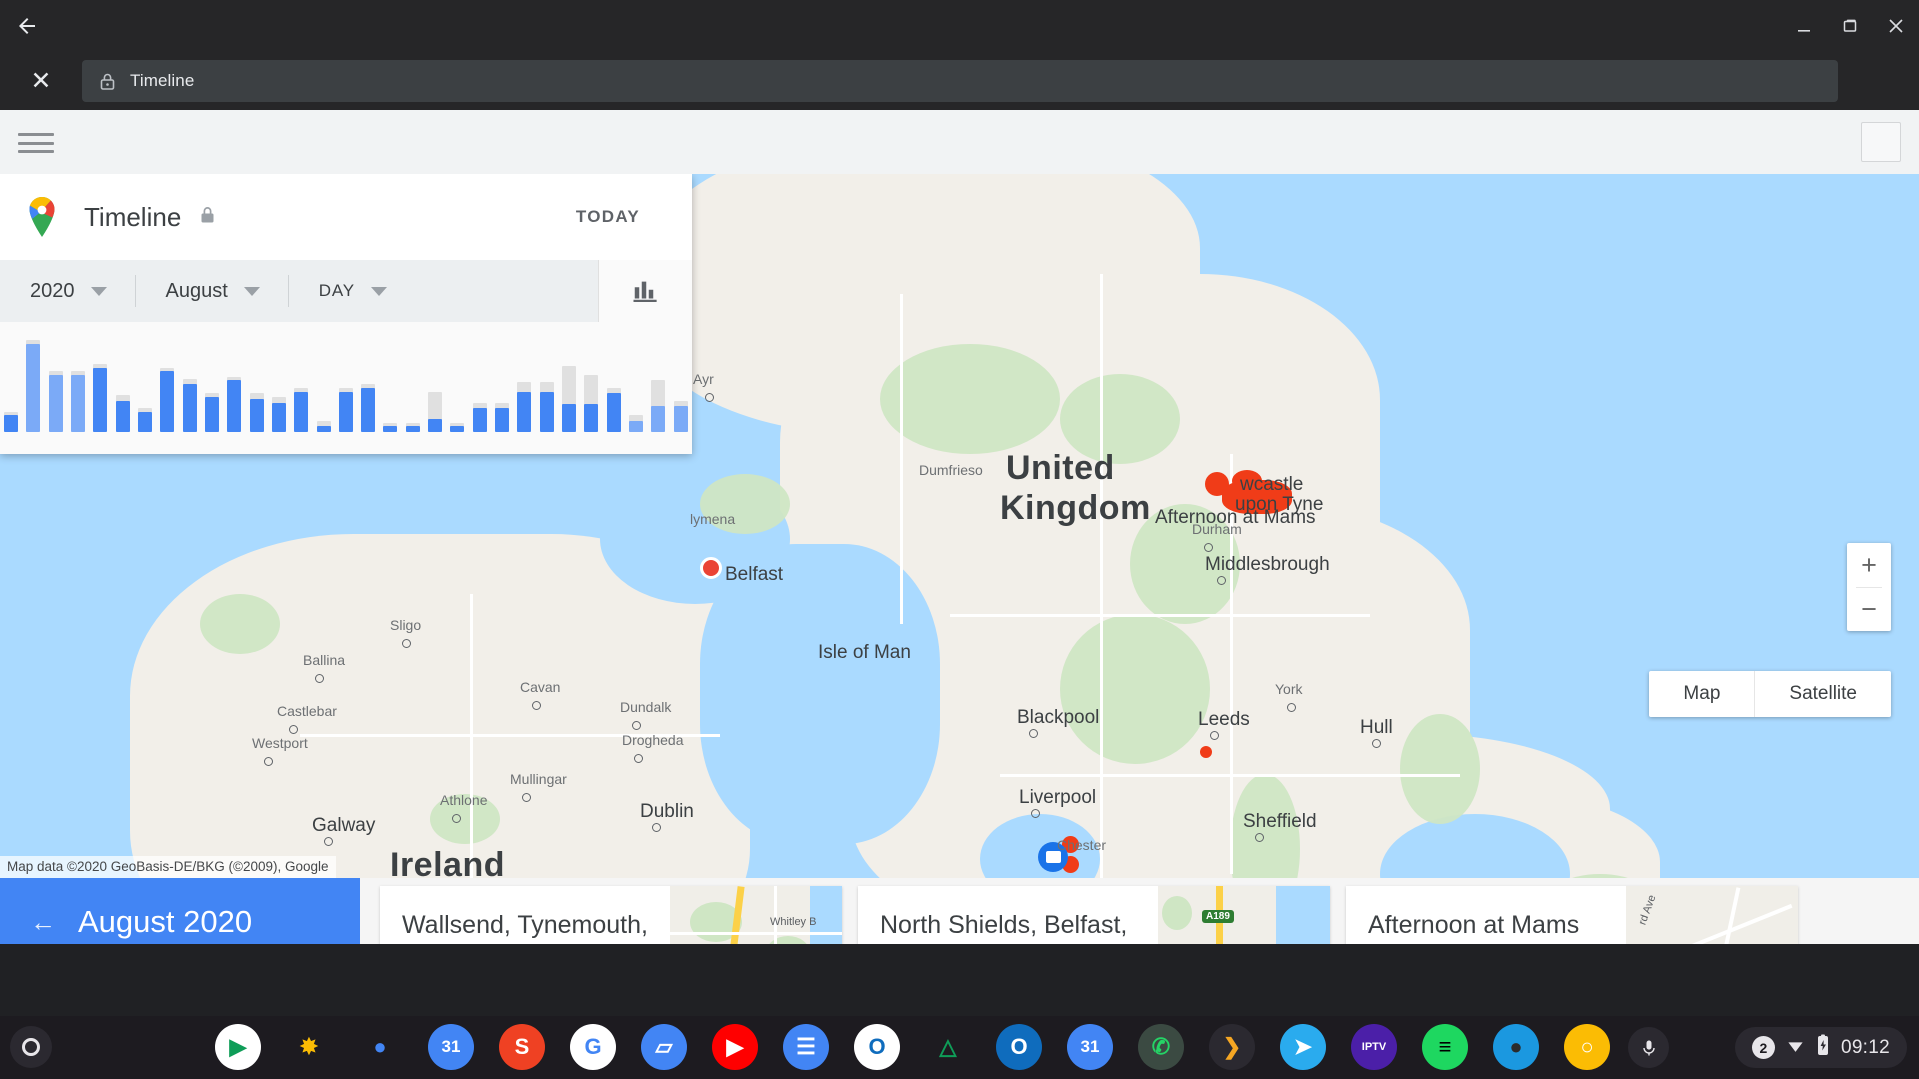  I want to click on shelf-app-chevron-app: ❯, so click(1232, 1047).